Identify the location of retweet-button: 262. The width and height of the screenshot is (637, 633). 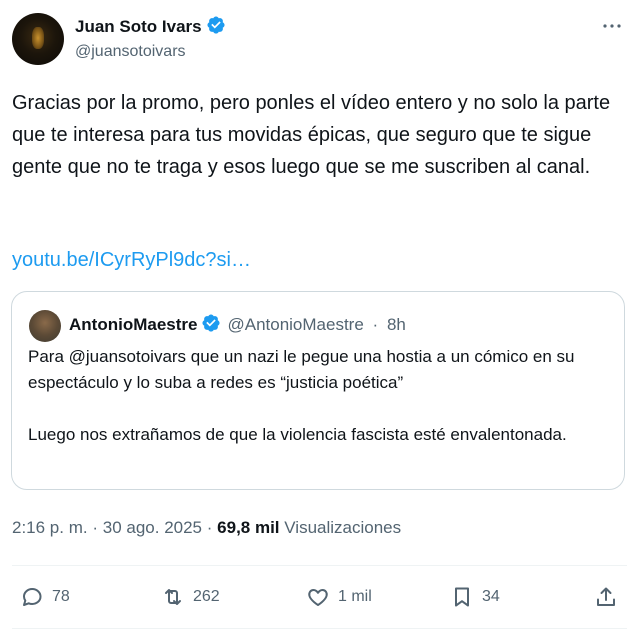
(190, 597).